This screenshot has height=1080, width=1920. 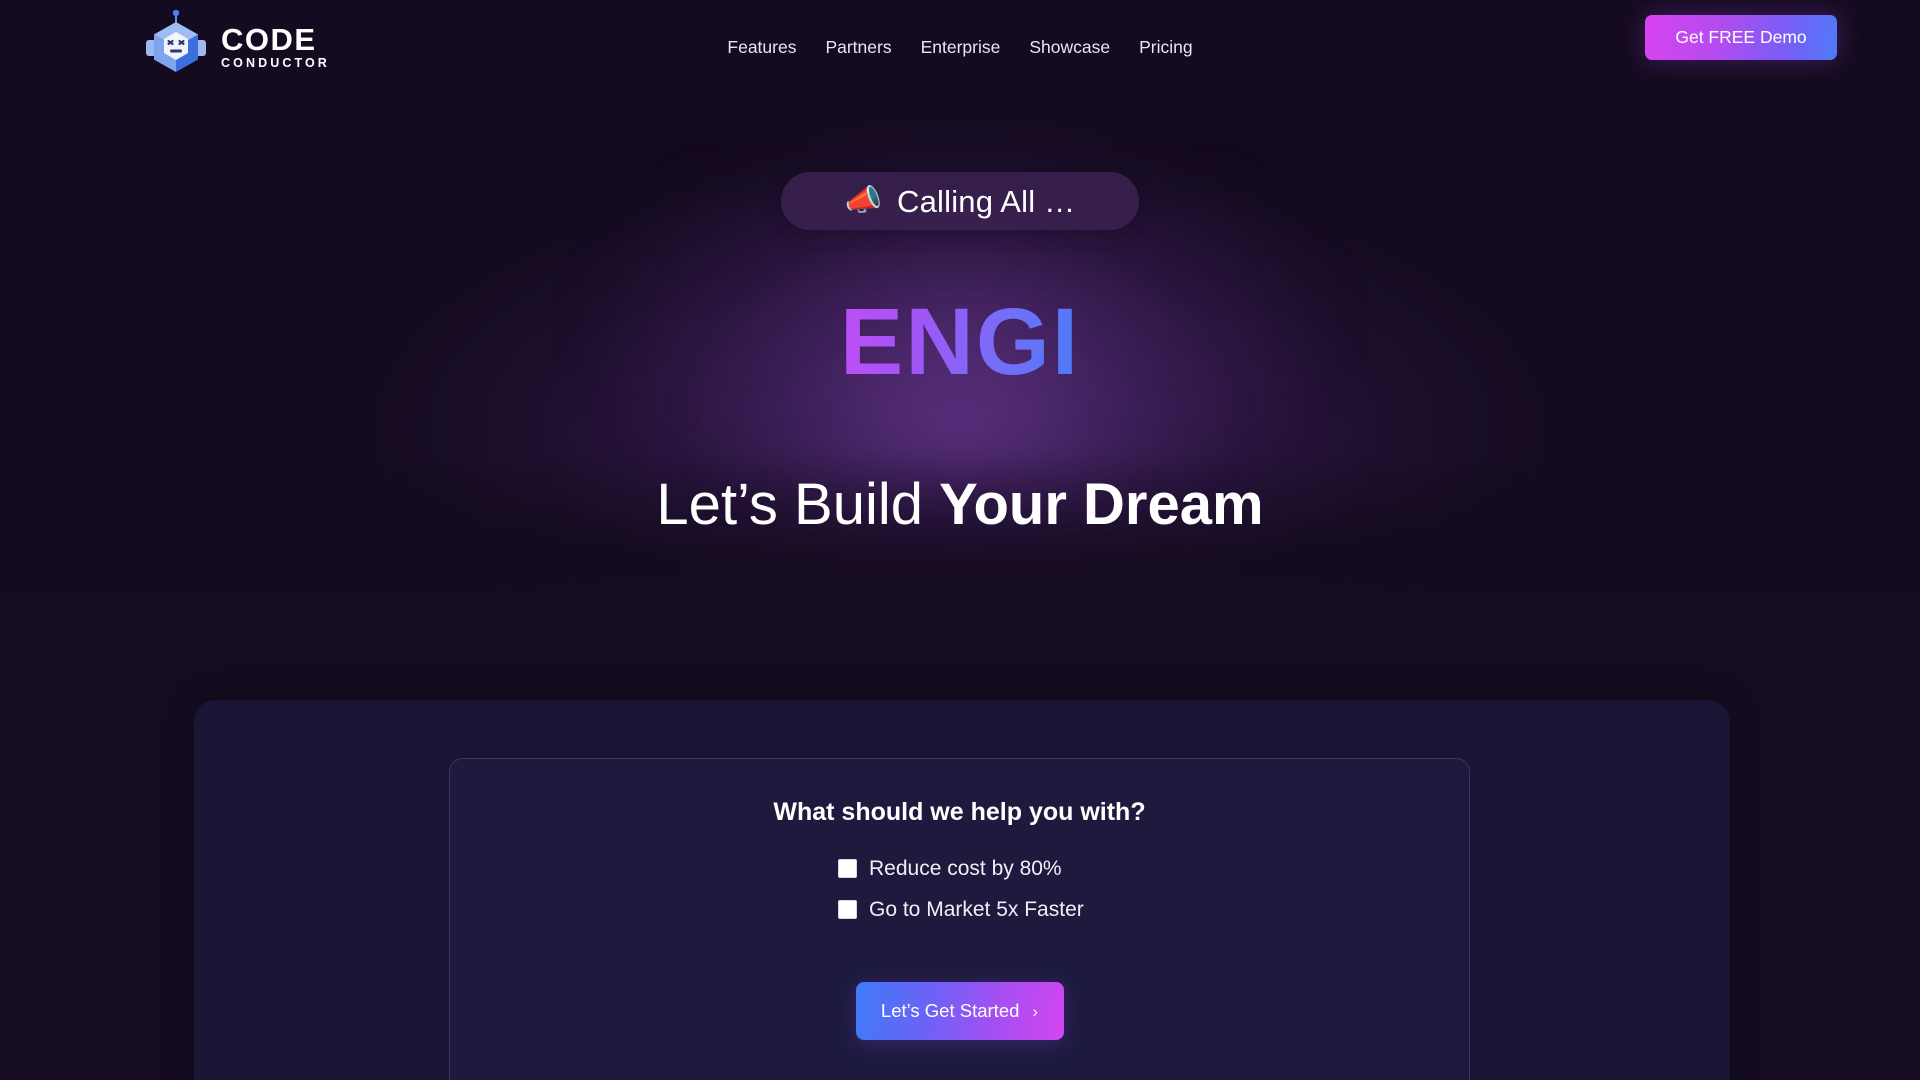 What do you see at coordinates (960, 342) in the screenshot?
I see `hero-title: ENGI` at bounding box center [960, 342].